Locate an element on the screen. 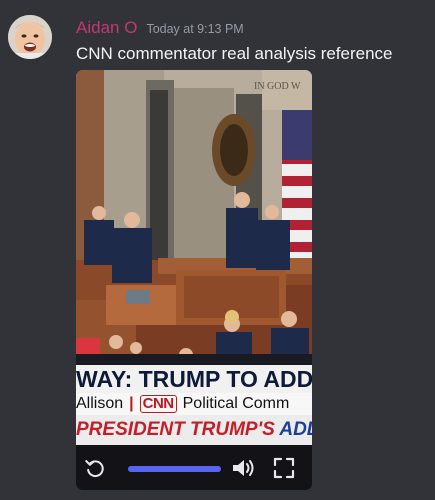 This screenshot has height=500, width=435. avatar-image is located at coordinates (30, 37).